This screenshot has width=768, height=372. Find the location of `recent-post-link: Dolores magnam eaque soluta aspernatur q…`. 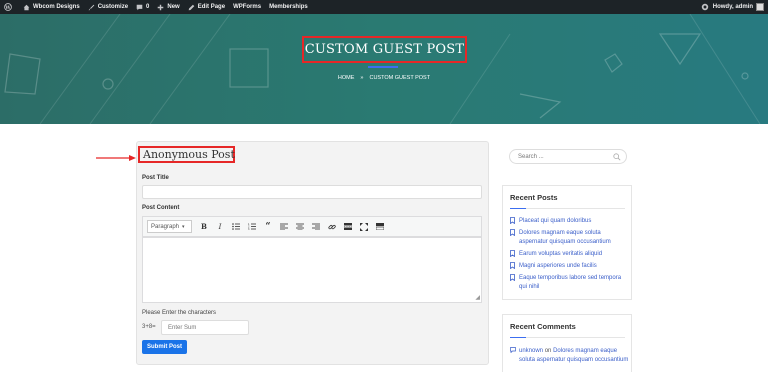

recent-post-link: Dolores magnam eaque soluta aspernatur q… is located at coordinates (574, 238).